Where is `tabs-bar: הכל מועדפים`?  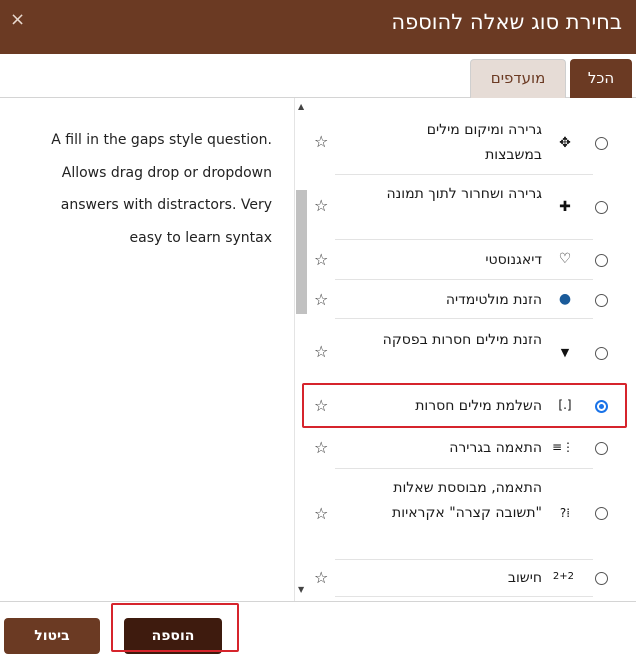 tabs-bar: הכל מועדפים is located at coordinates (318, 76).